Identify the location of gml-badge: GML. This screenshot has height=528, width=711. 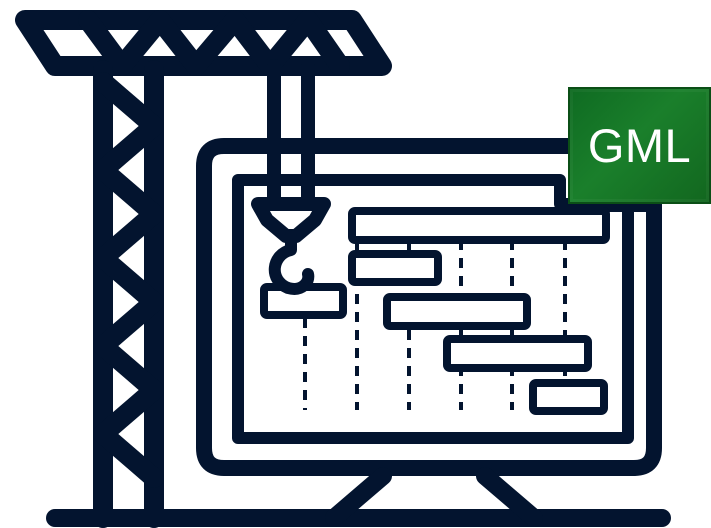
(639, 145).